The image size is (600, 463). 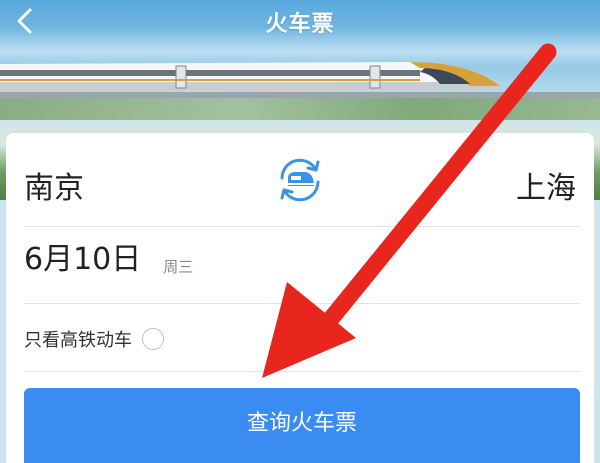 I want to click on train-swap-icon, so click(x=300, y=180).